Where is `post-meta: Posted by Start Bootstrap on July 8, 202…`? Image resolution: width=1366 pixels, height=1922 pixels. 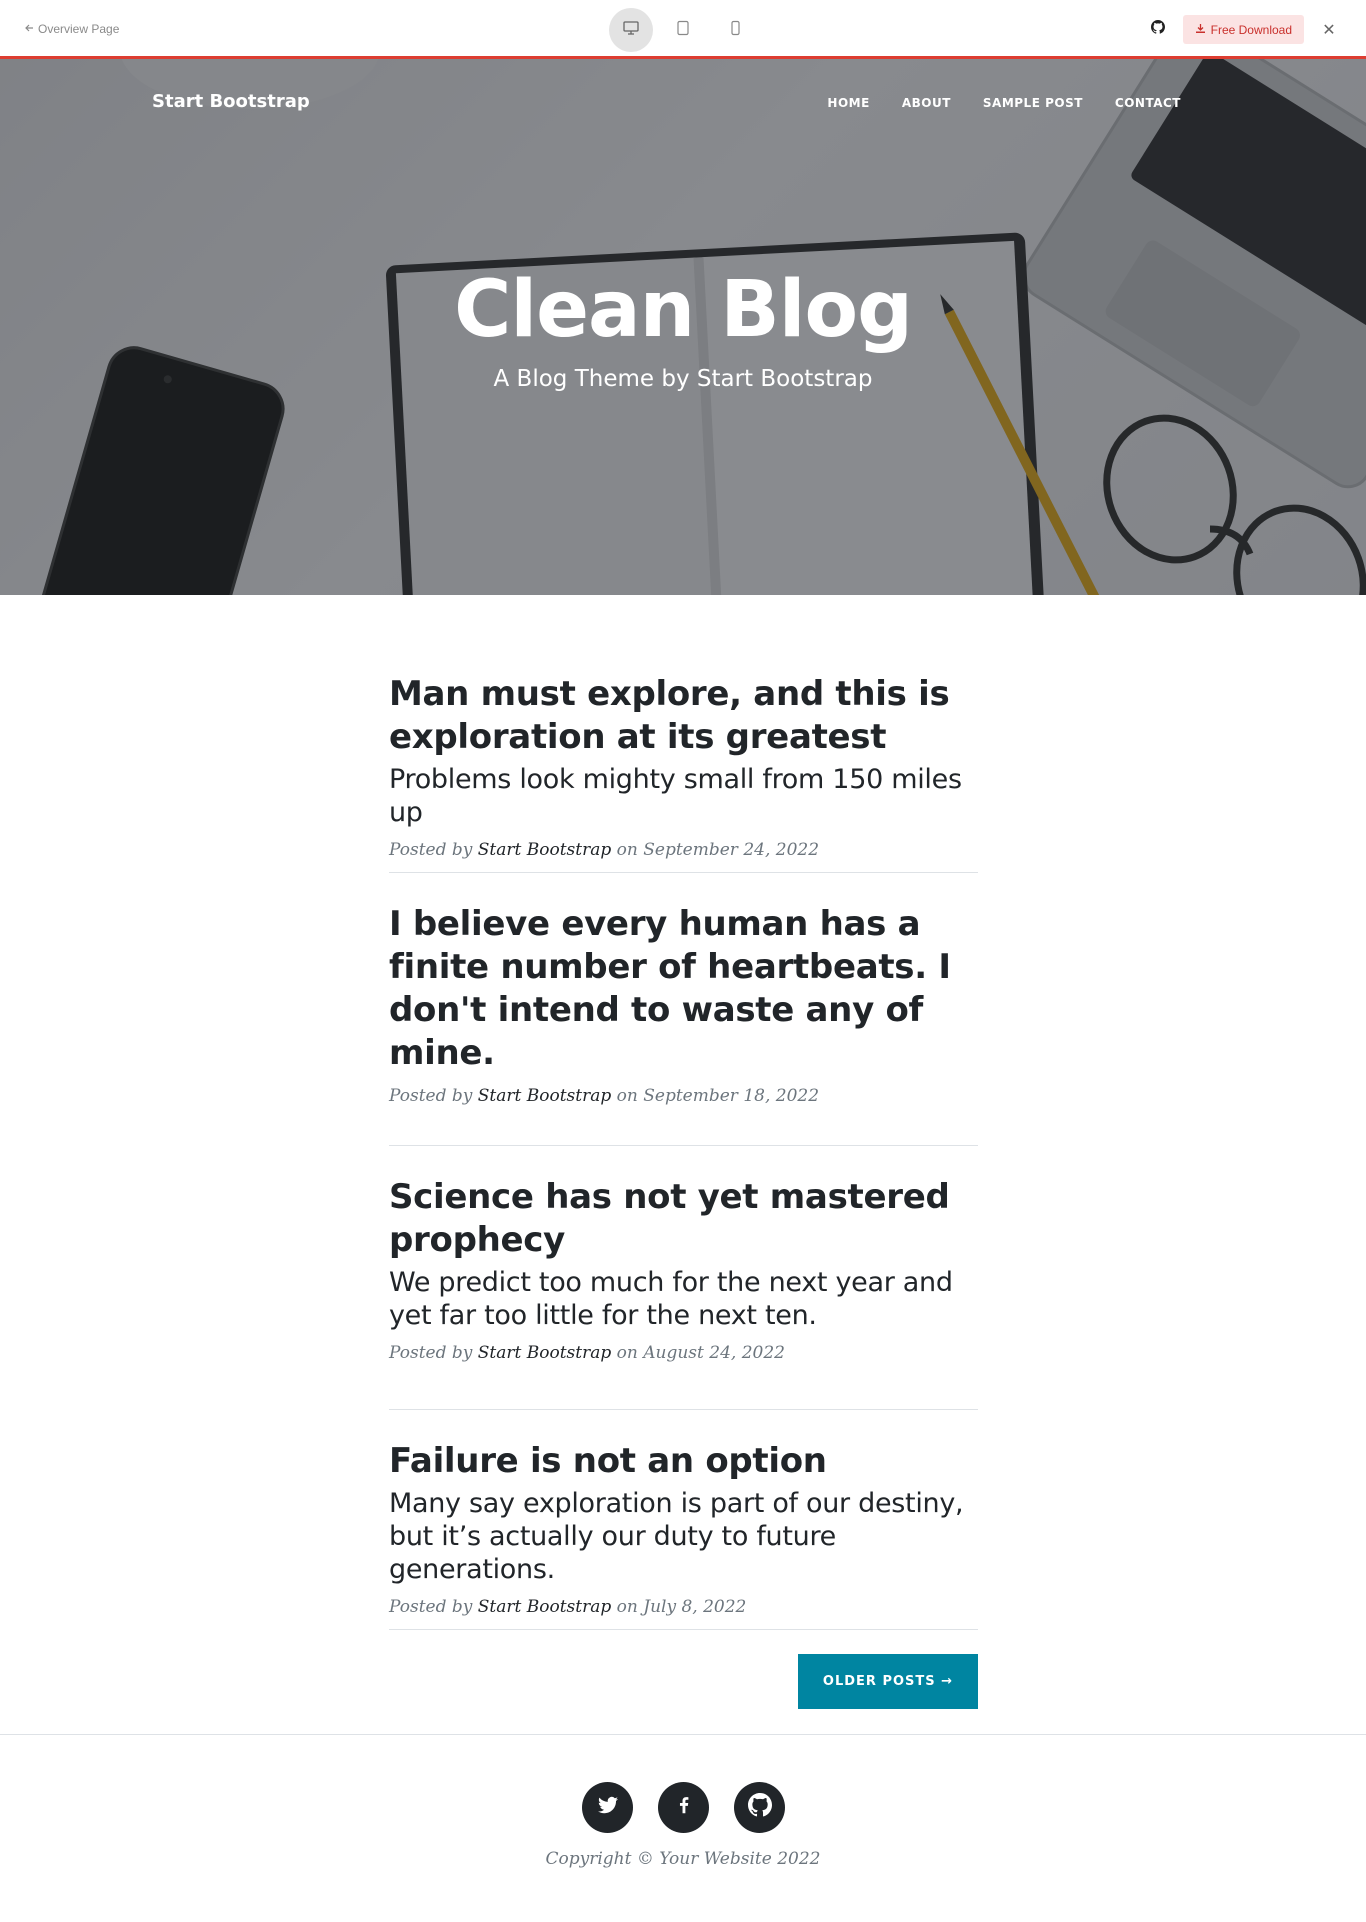
post-meta: Posted by Start Bootstrap on July 8, 202… is located at coordinates (683, 1607).